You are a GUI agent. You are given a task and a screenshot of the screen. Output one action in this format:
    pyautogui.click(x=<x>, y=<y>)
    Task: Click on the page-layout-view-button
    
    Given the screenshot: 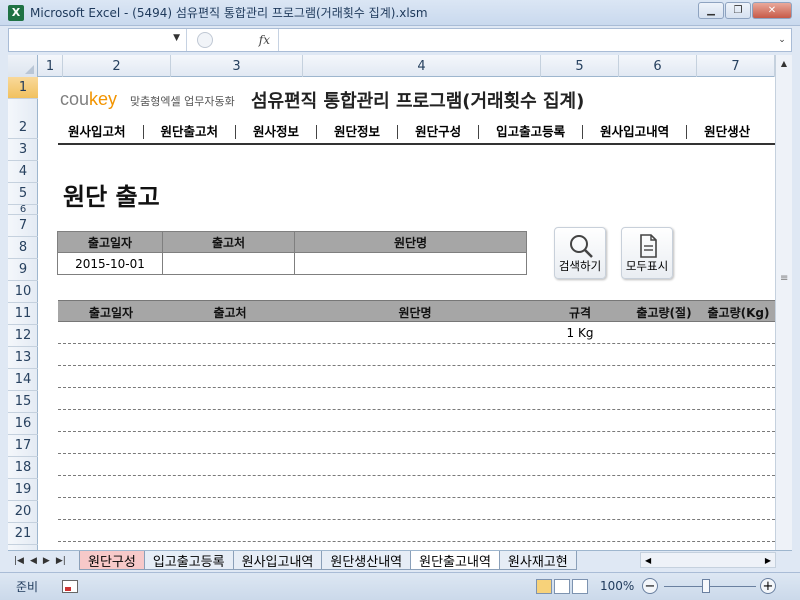 What is the action you would take?
    pyautogui.click(x=562, y=586)
    